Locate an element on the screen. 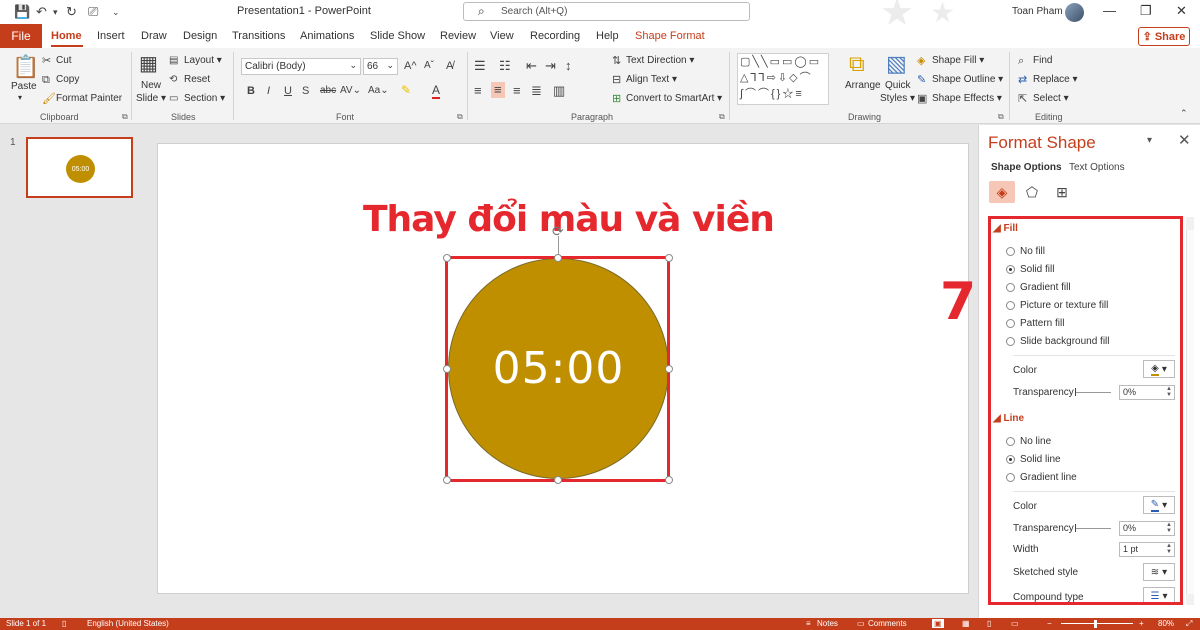 Image resolution: width=1200 pixels, height=630 pixels. change-case-icon: Aa⌄ is located at coordinates (378, 91).